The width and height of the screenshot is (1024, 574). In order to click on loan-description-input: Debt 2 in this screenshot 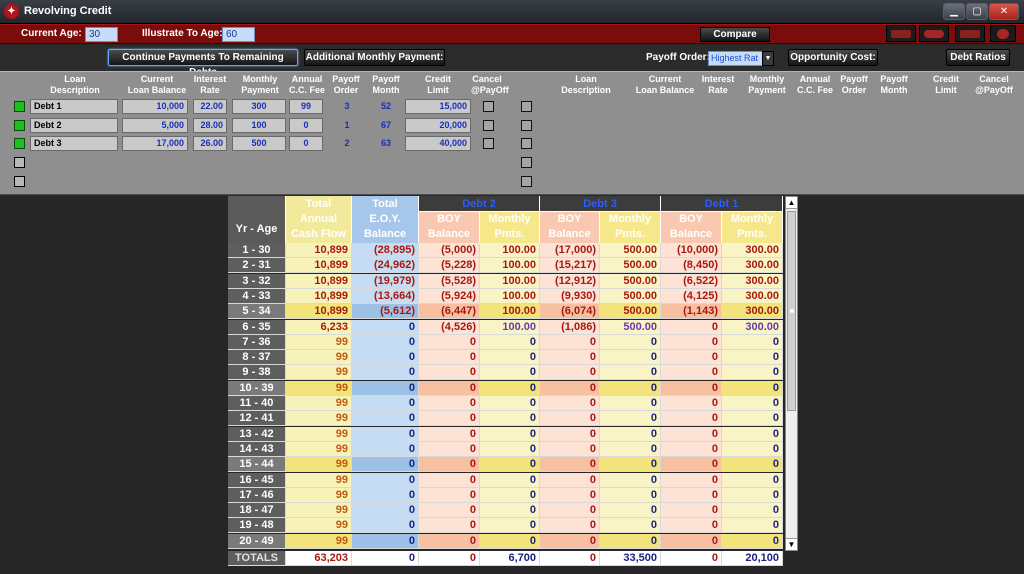, I will do `click(74, 125)`.